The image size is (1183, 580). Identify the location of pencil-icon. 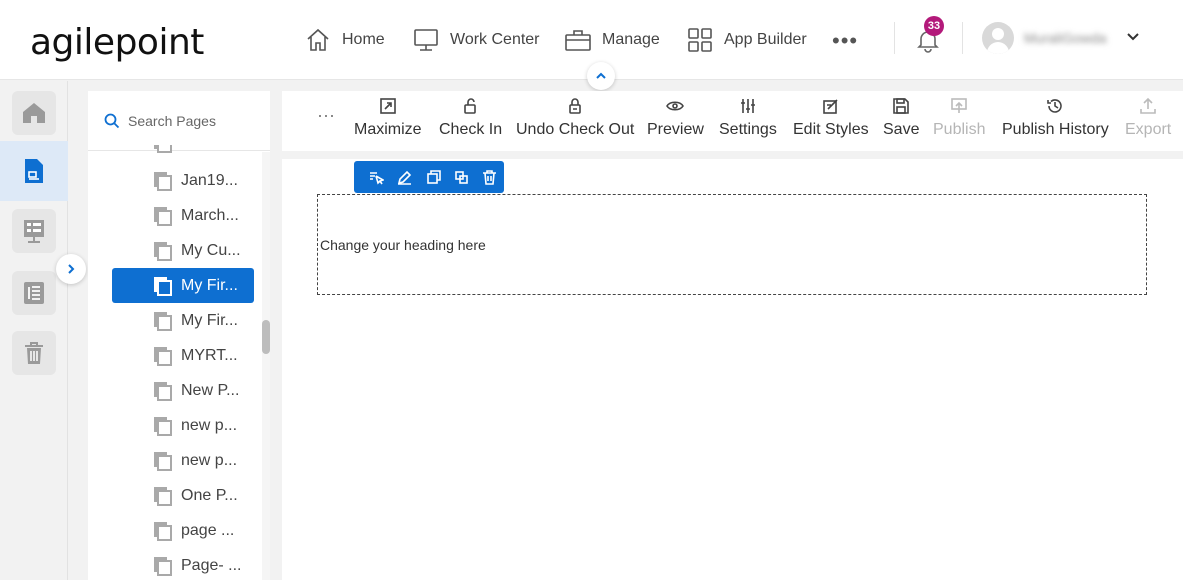
(405, 177).